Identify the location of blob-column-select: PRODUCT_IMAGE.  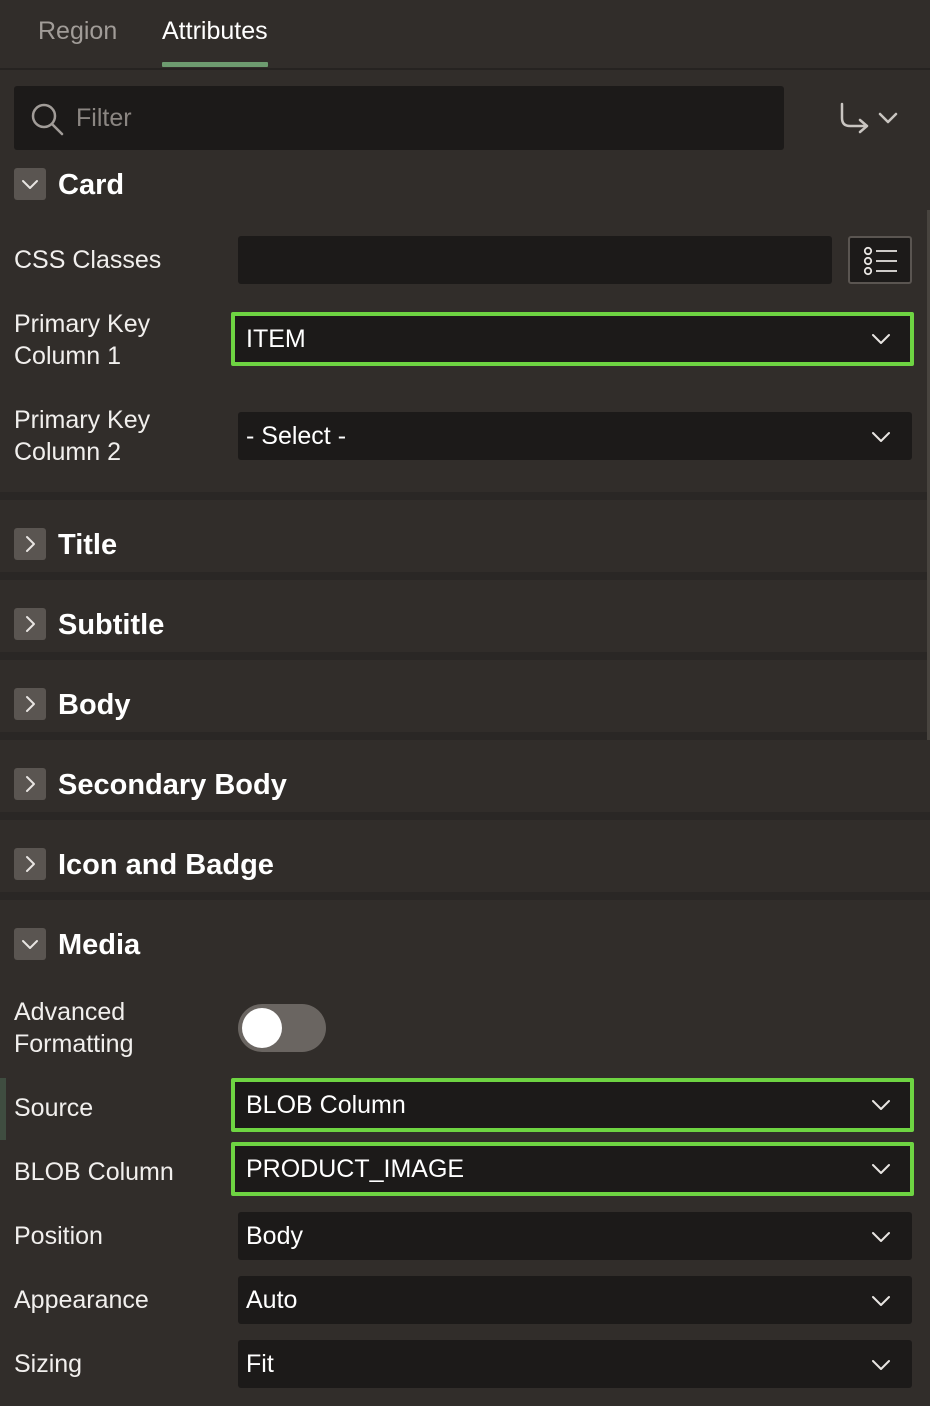
(572, 1169).